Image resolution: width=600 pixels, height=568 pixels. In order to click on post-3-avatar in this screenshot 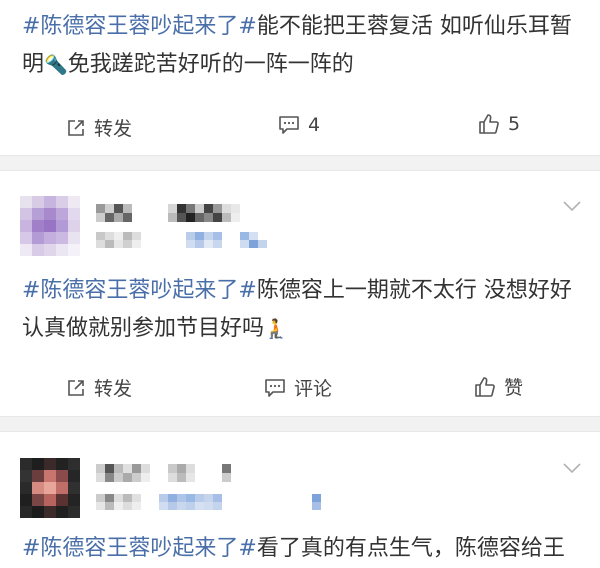, I will do `click(50, 488)`.